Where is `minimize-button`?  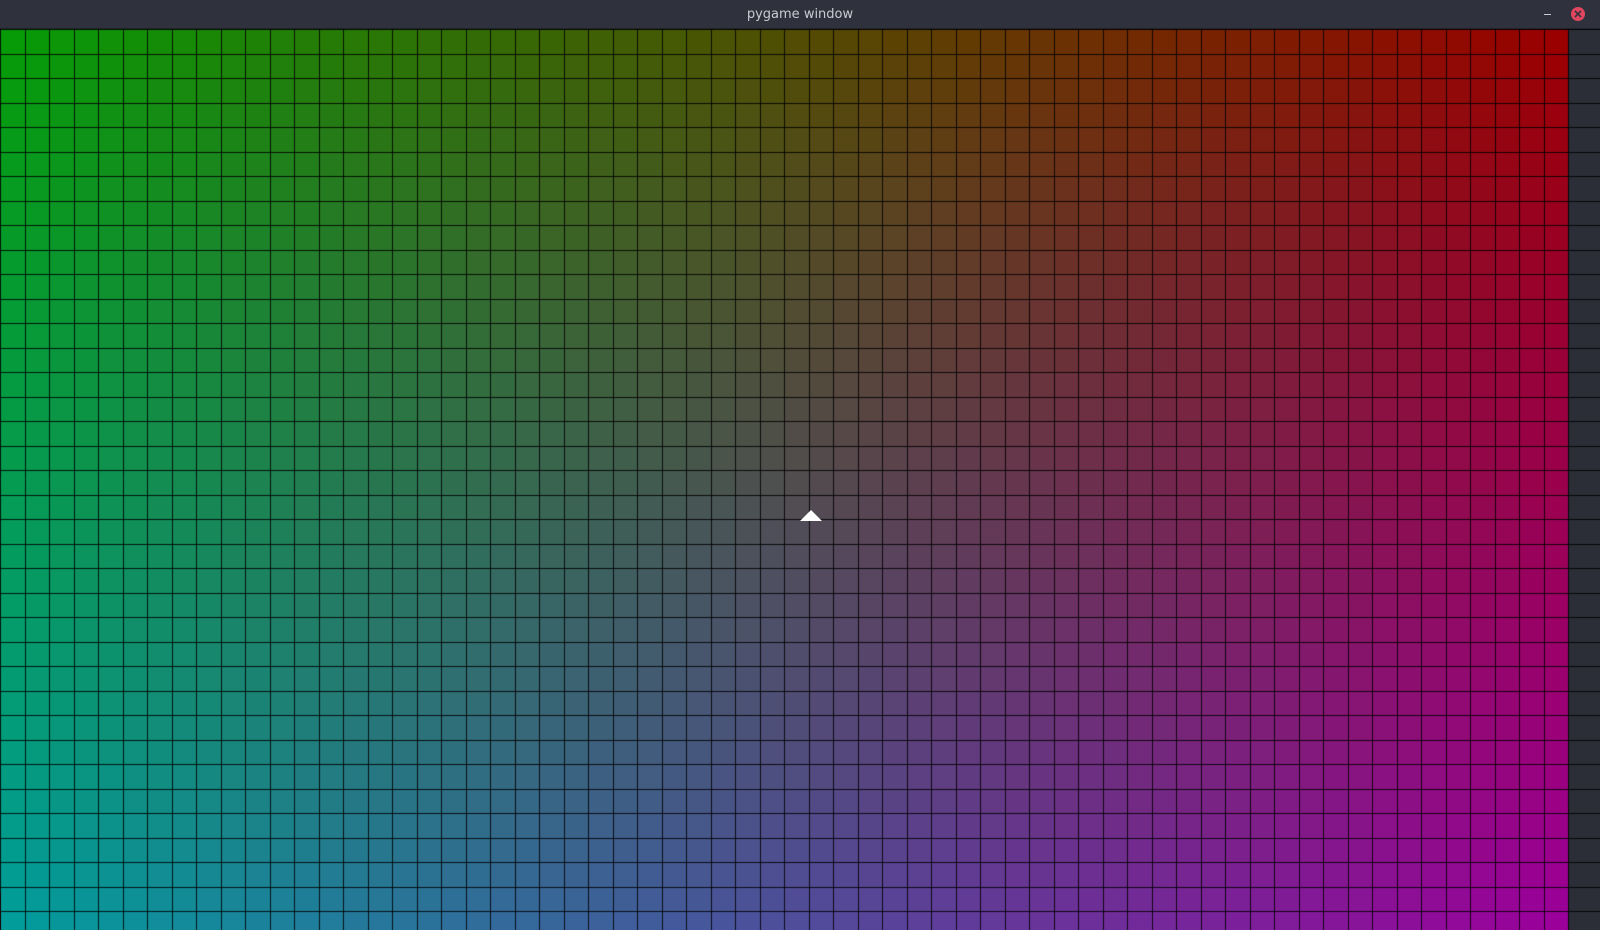 minimize-button is located at coordinates (1548, 14).